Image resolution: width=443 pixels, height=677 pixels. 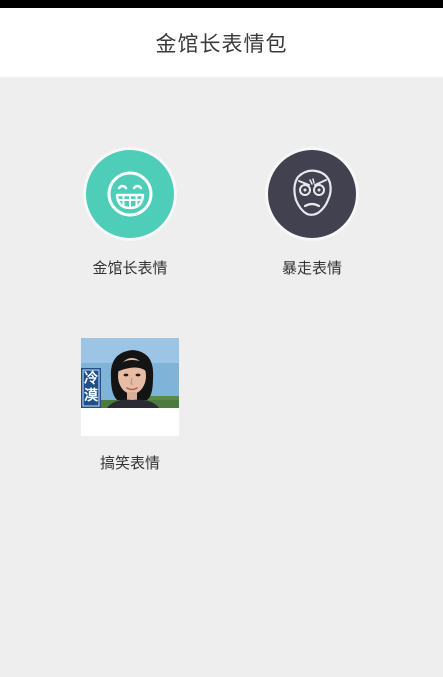 What do you see at coordinates (311, 268) in the screenshot?
I see `category-label: 暴走表情` at bounding box center [311, 268].